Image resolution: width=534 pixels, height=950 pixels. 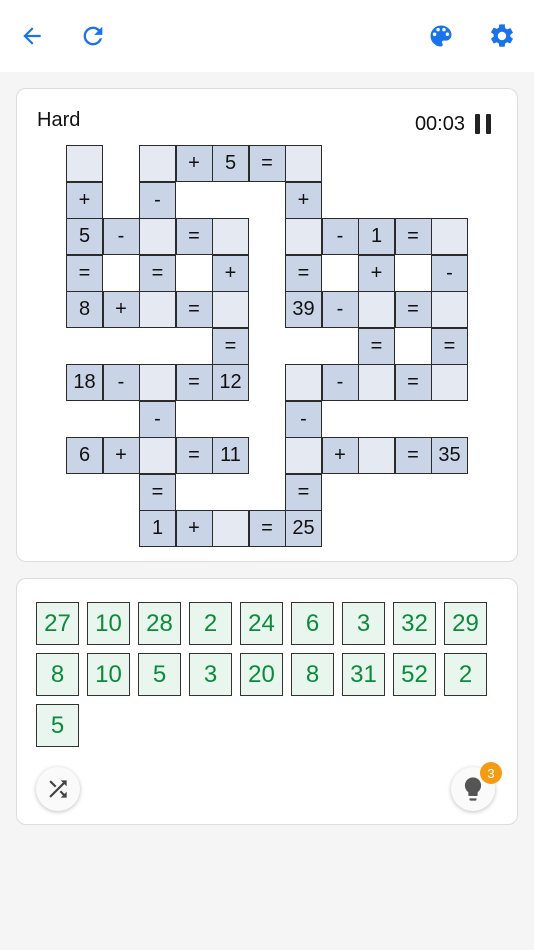 I want to click on grid-cell: 11, so click(x=230, y=455).